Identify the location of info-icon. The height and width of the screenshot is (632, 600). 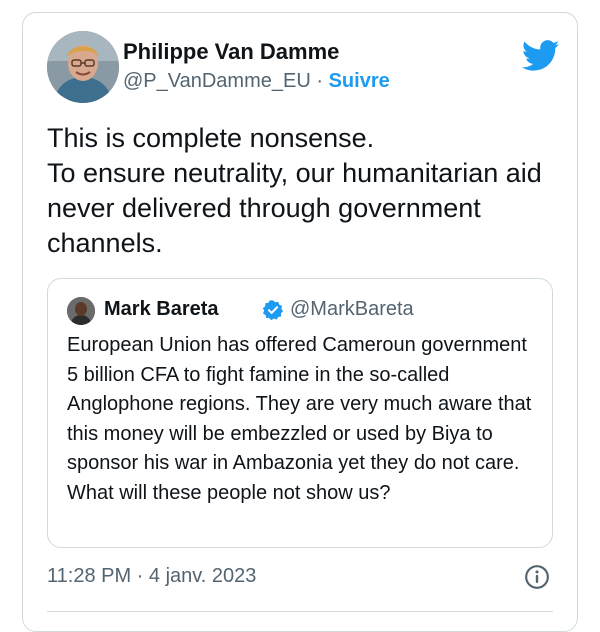
(537, 577).